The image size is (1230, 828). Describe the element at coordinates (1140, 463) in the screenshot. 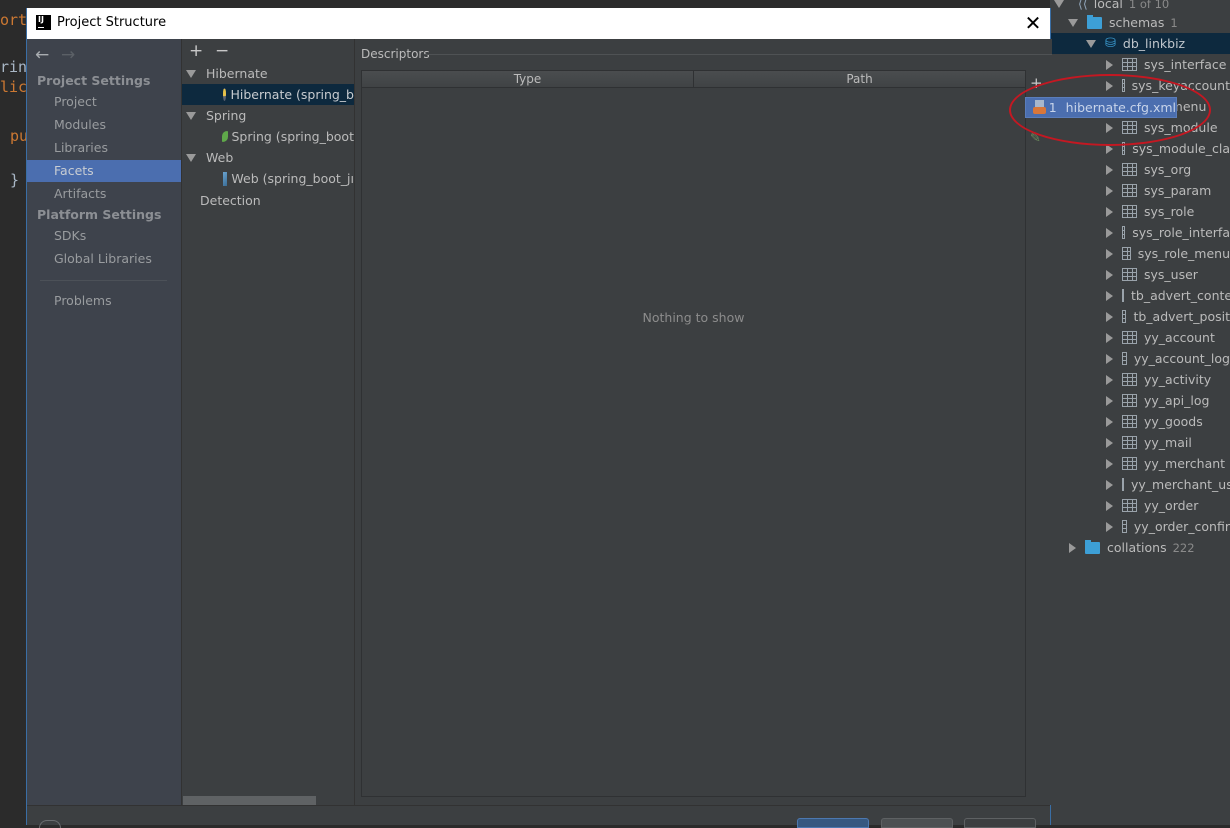

I see `table-node: yy_merchant` at that location.